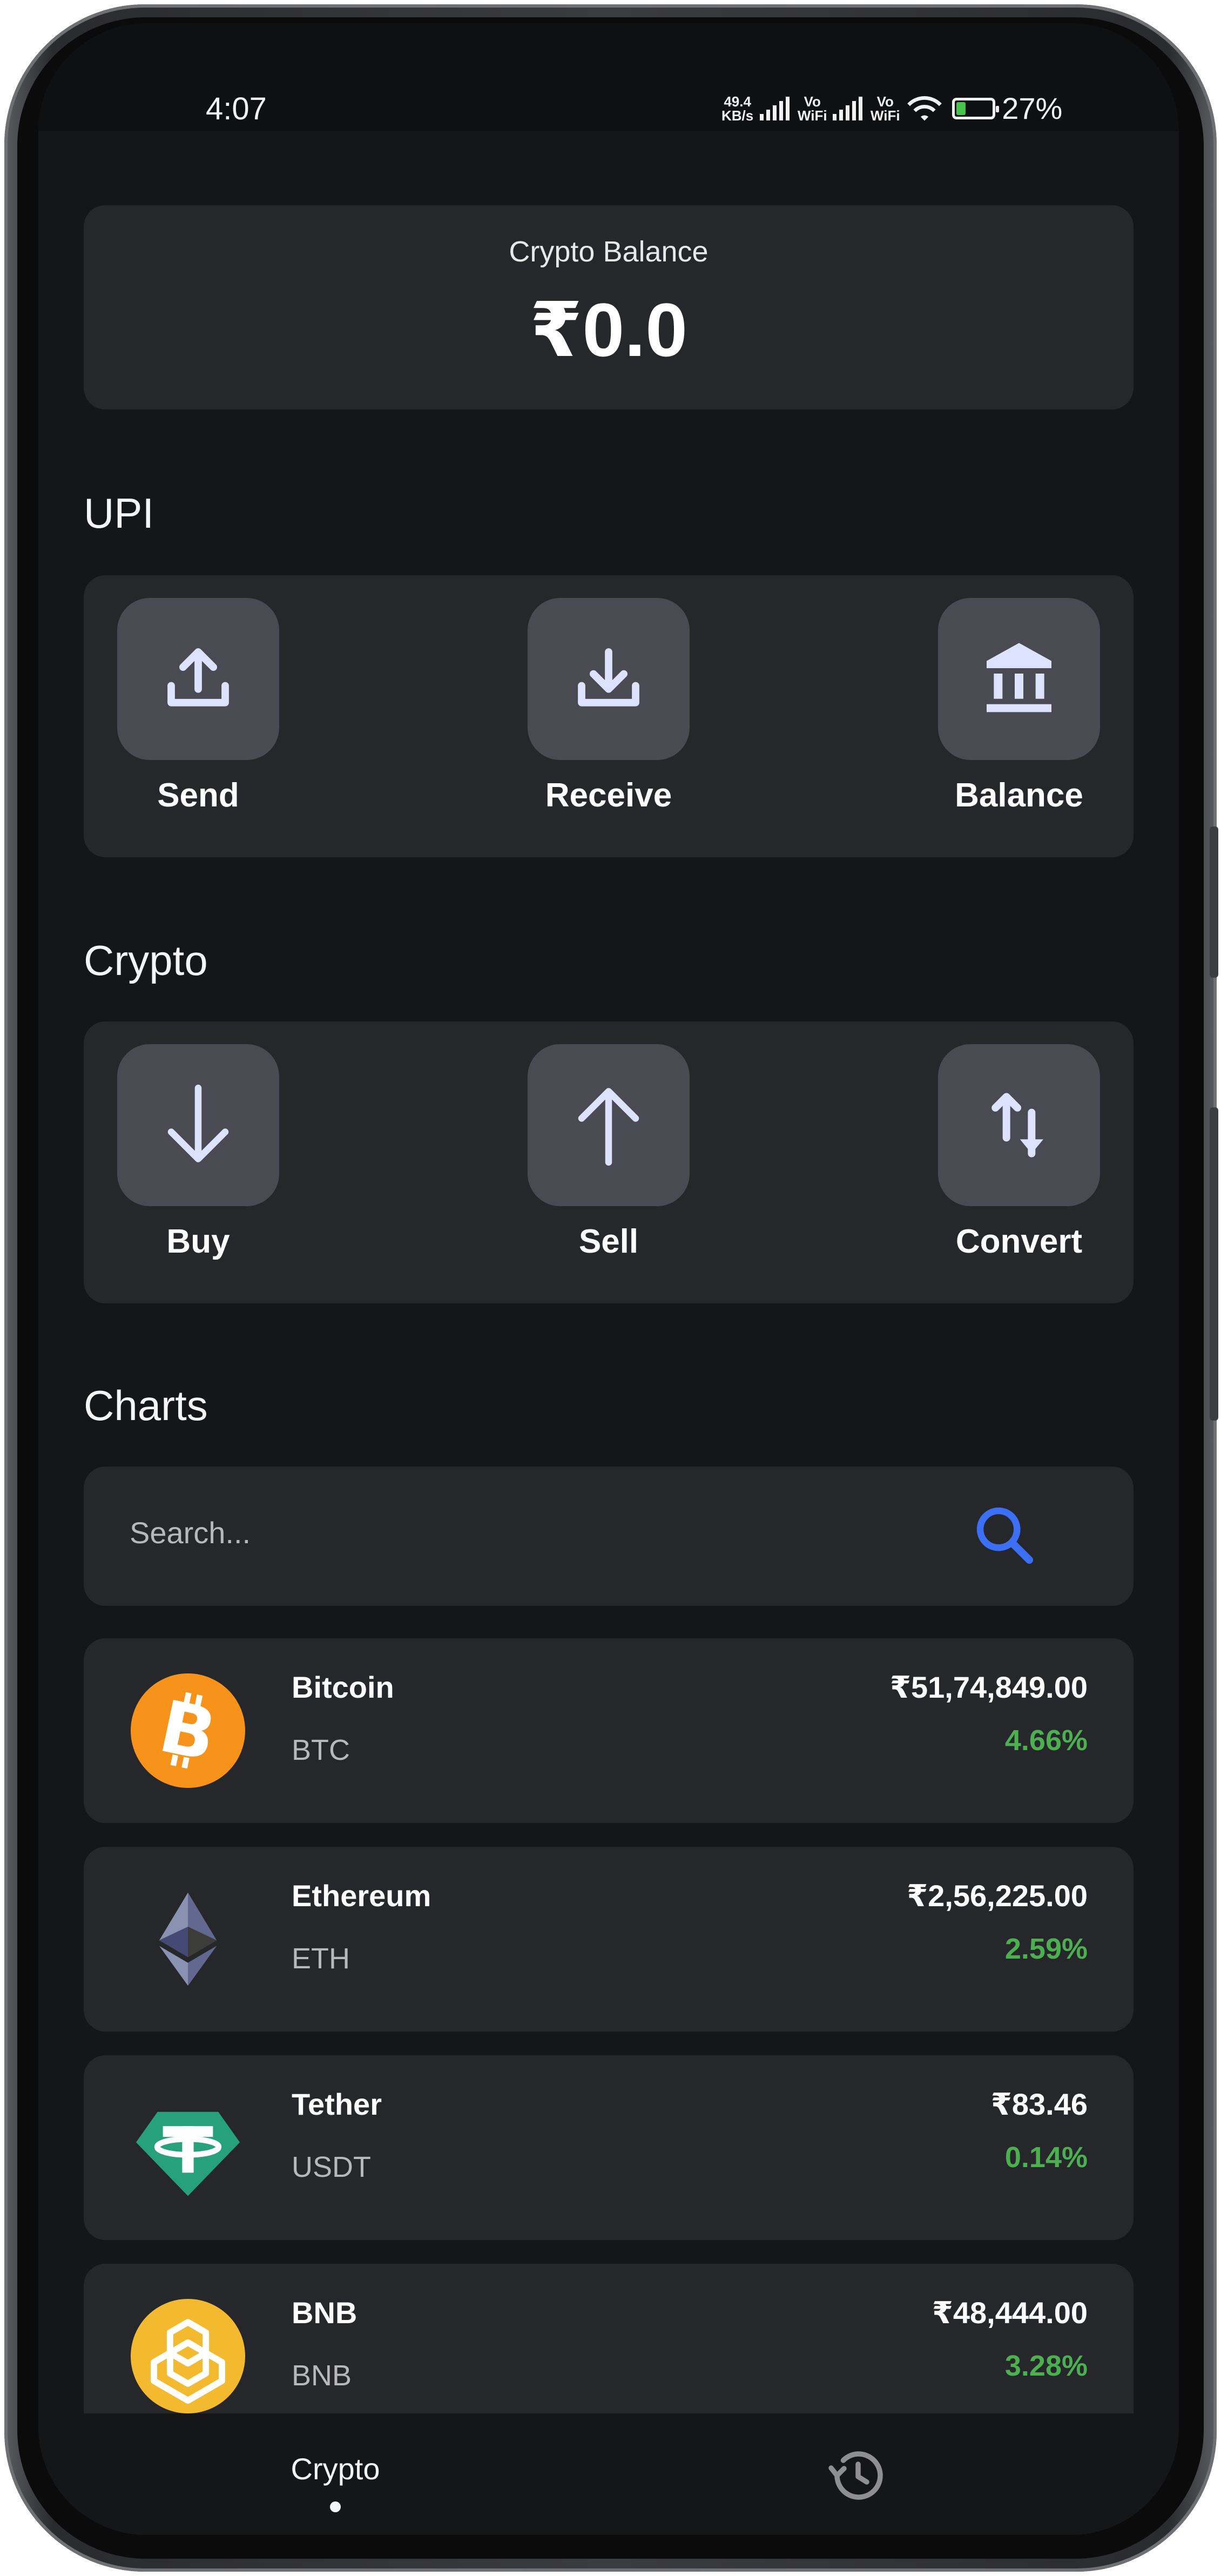 This screenshot has height=2576, width=1221. I want to click on signal-2-icon, so click(848, 108).